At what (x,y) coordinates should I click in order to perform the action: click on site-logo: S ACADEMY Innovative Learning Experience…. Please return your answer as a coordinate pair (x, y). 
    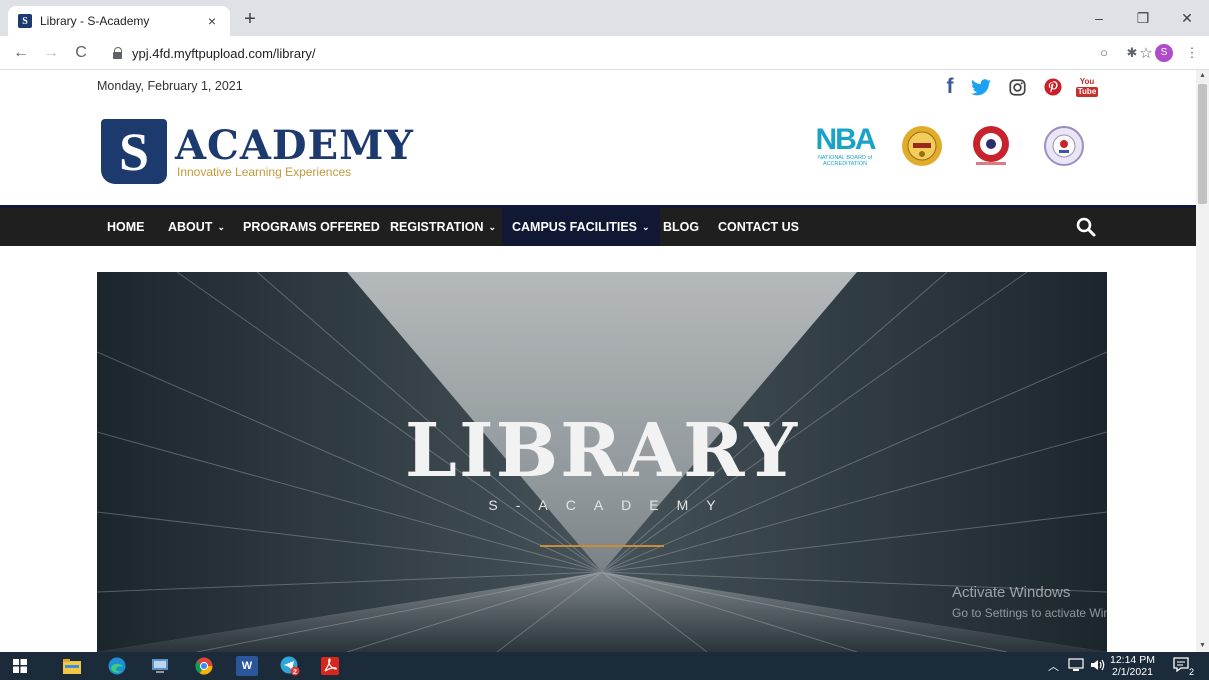
    Looking at the image, I should click on (257, 151).